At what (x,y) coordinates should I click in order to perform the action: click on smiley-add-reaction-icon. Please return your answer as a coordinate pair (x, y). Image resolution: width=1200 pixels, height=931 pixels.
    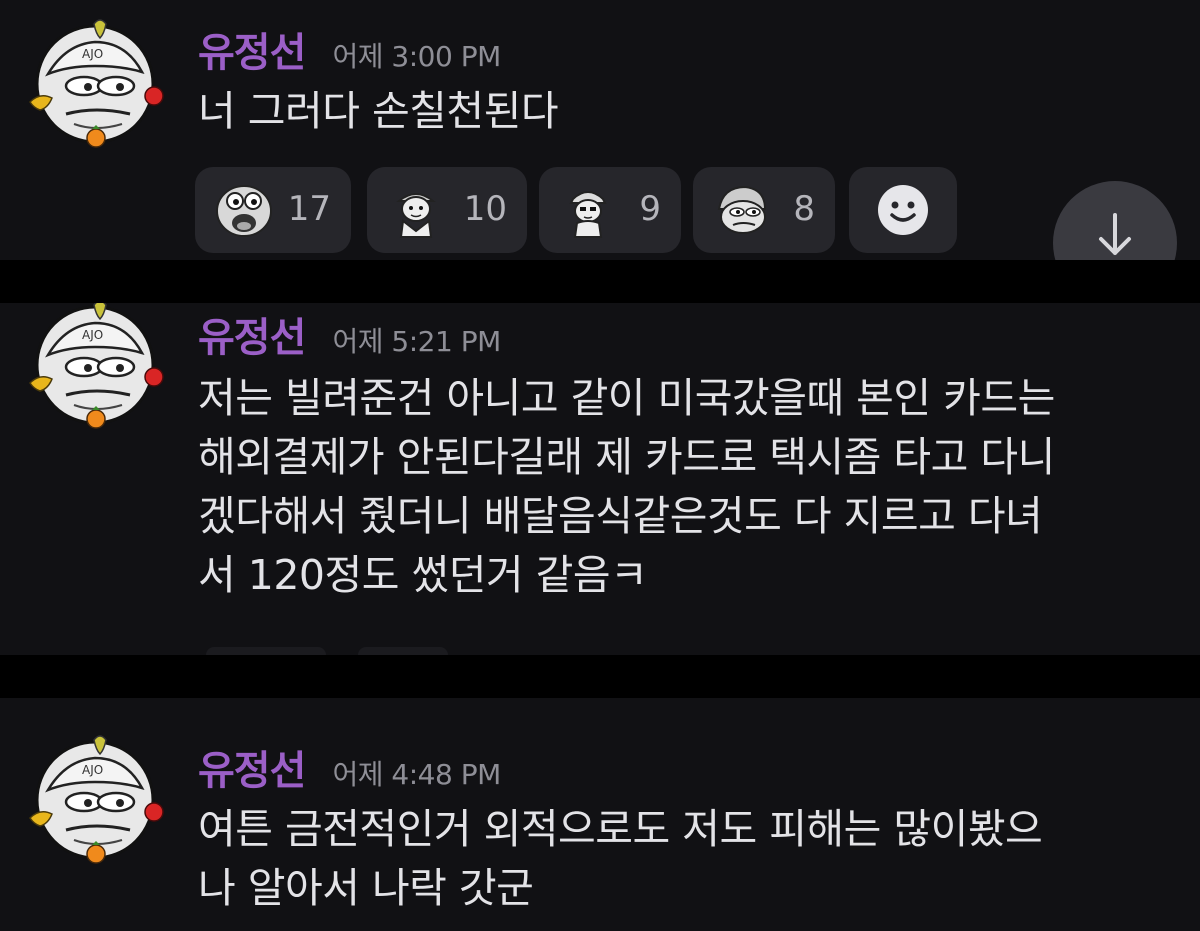
    Looking at the image, I should click on (903, 210).